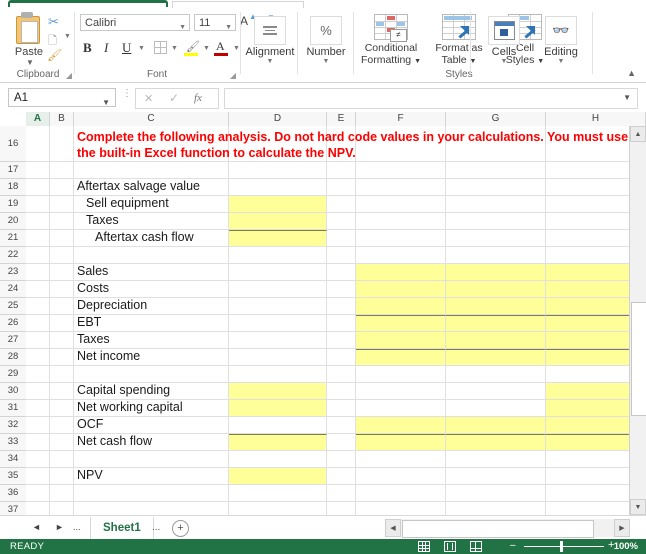  I want to click on row-header-17: 17, so click(13, 170).